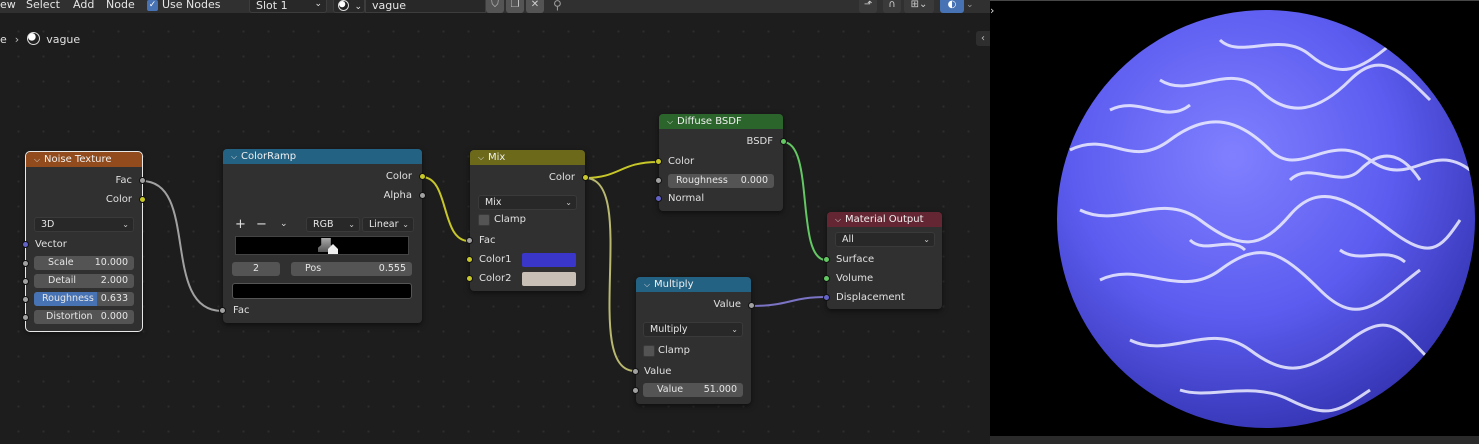 This screenshot has height=444, width=1479. Describe the element at coordinates (515, 6) in the screenshot. I see `duplicate-icon: ❐` at that location.